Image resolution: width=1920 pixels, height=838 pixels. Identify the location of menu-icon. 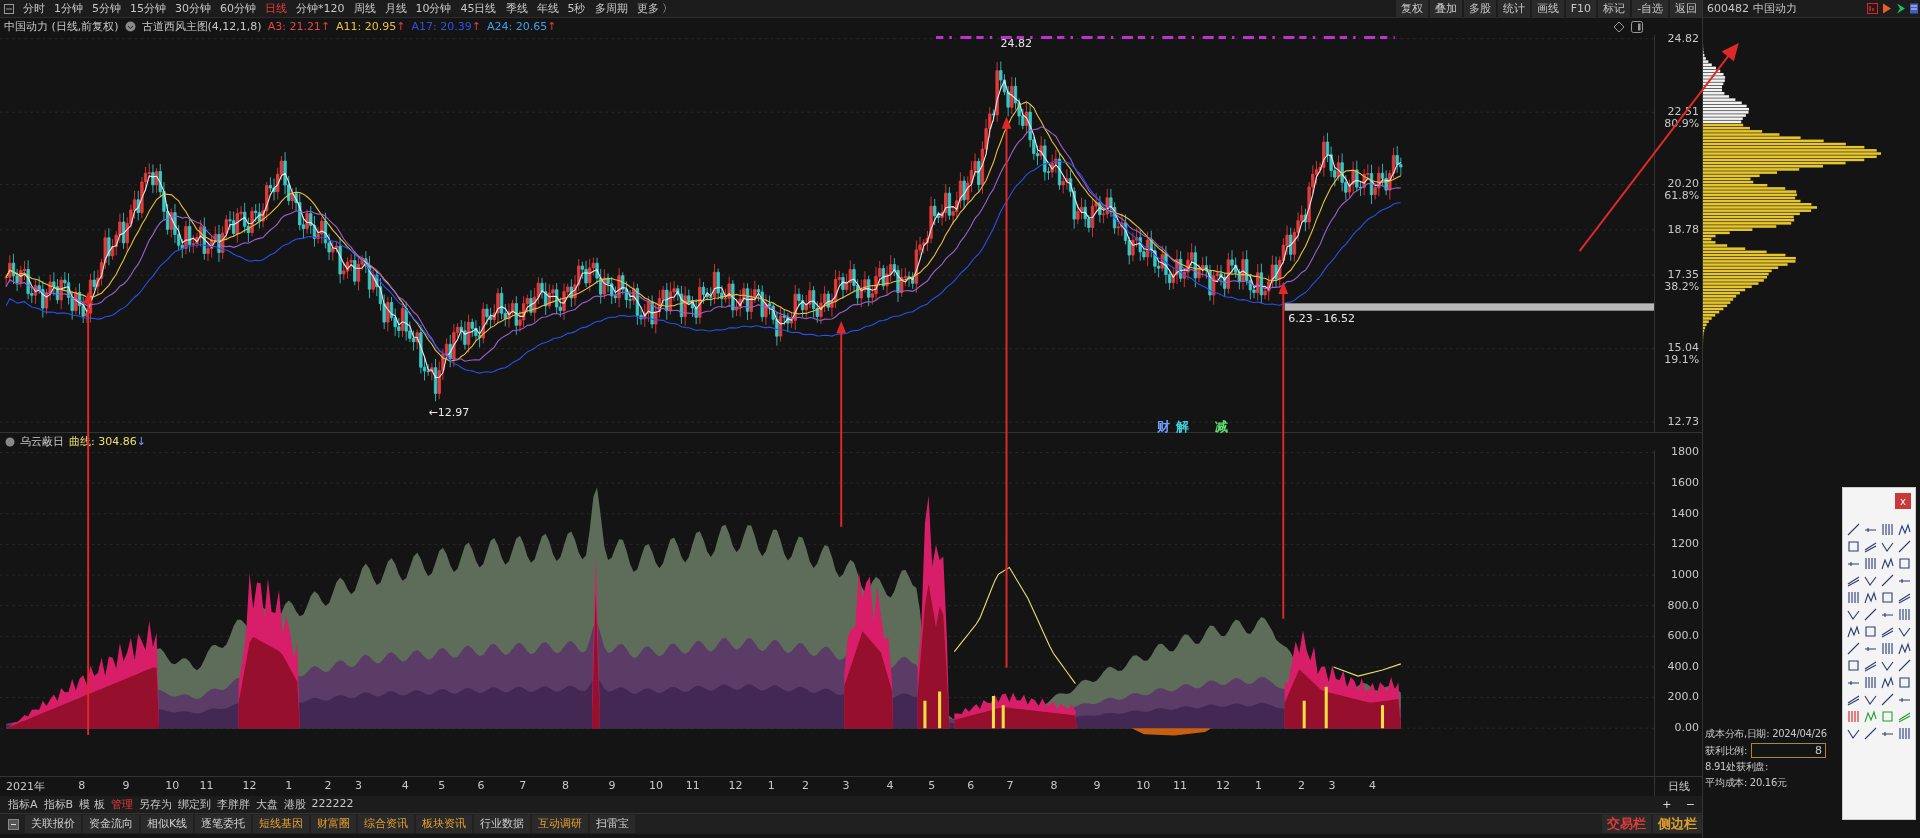
(9, 8).